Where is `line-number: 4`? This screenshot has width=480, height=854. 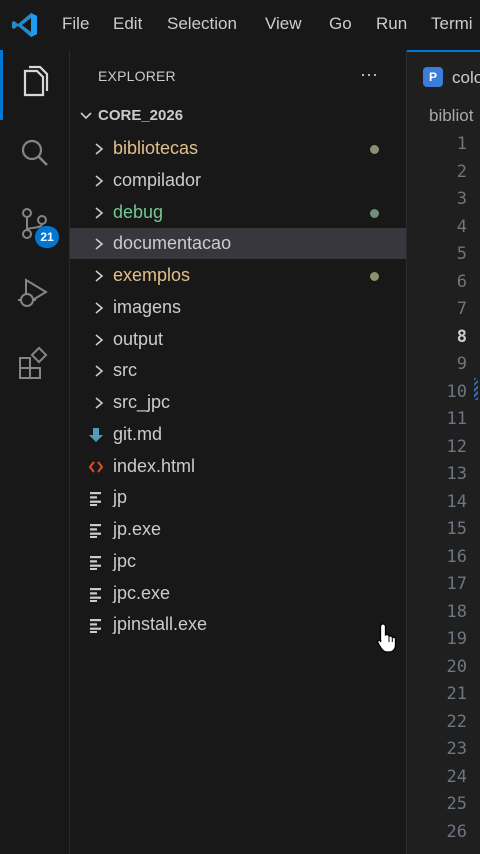 line-number: 4 is located at coordinates (461, 226).